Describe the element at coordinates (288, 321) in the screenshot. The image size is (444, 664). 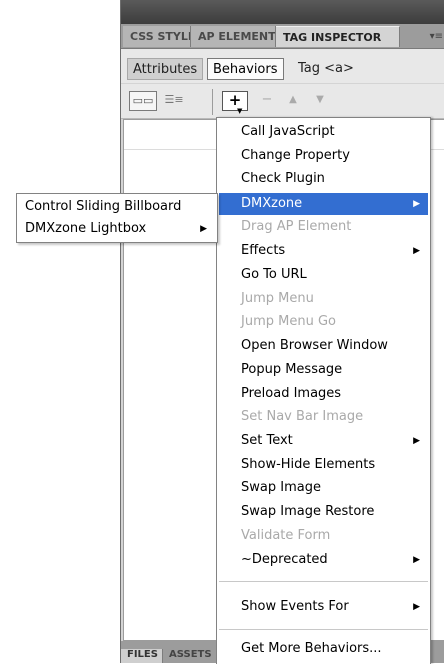
I see `menu-item-jump-menu-go: Jump Menu Go` at that location.